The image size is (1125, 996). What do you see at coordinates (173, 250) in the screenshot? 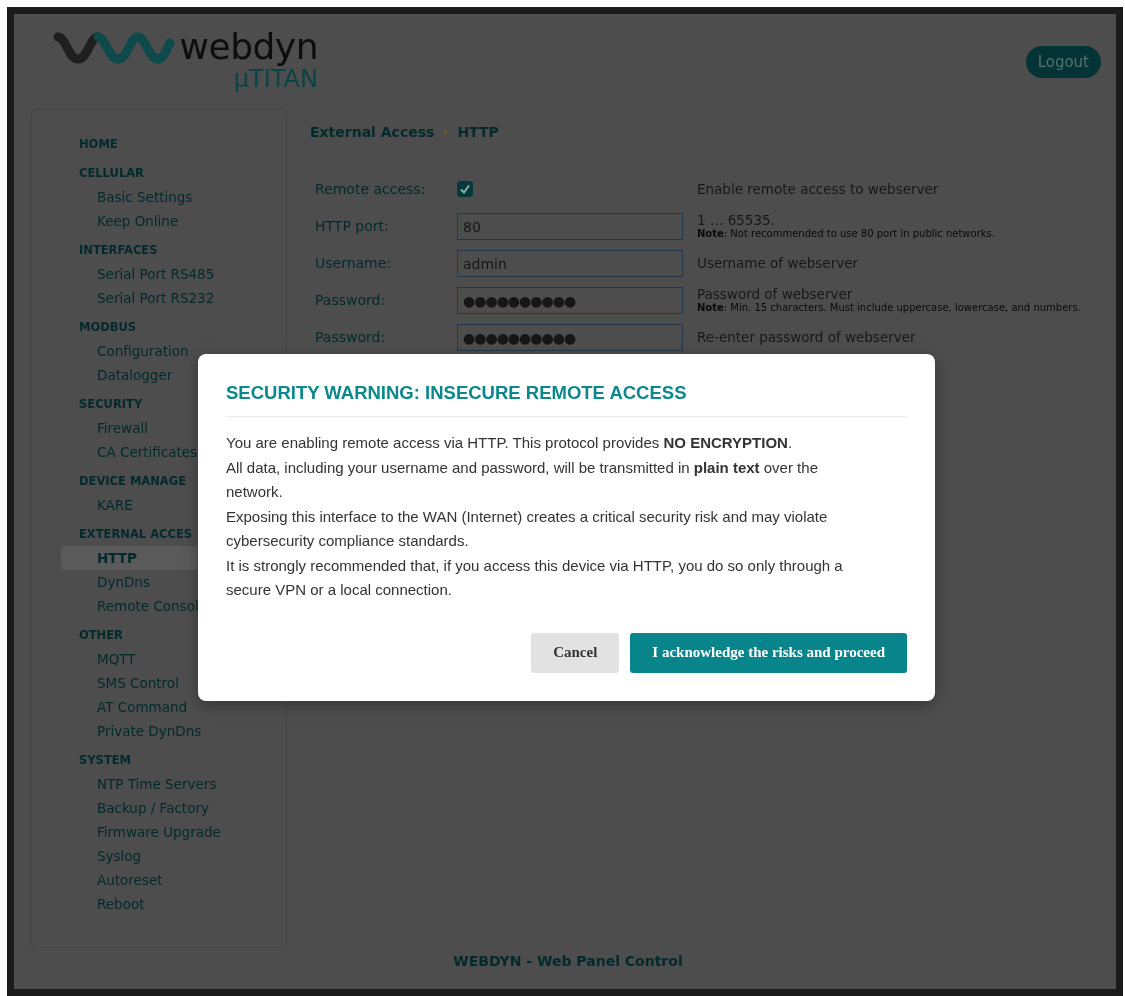
I see `nav-section-heading: INTERFACES` at bounding box center [173, 250].